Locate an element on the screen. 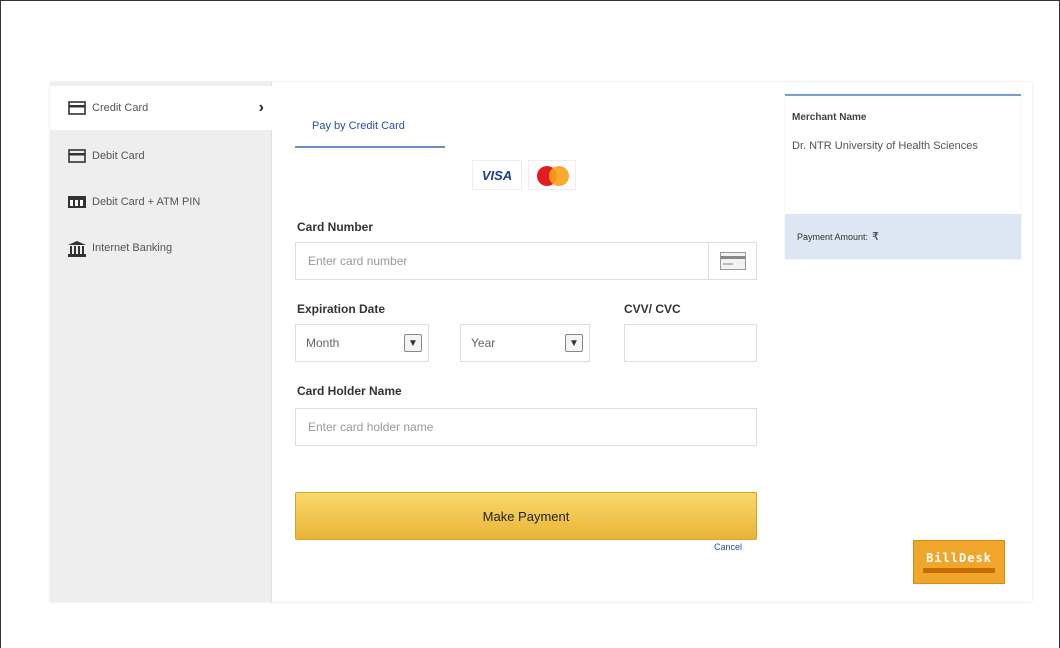 The height and width of the screenshot is (648, 1060). sidebar-item-label: Credit Card is located at coordinates (120, 108).